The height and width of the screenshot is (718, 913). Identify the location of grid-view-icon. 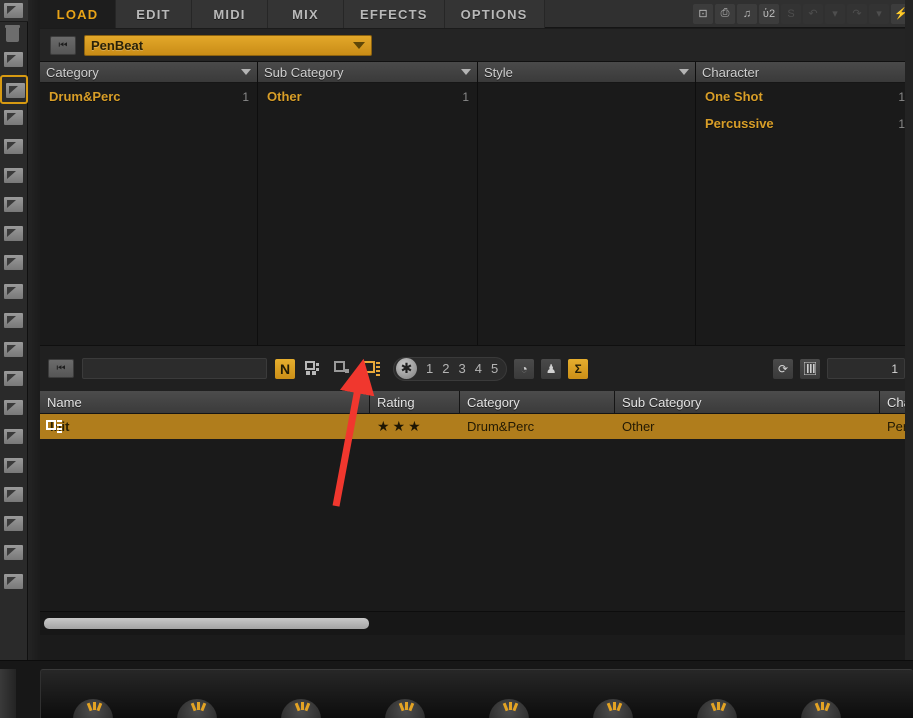
(314, 369).